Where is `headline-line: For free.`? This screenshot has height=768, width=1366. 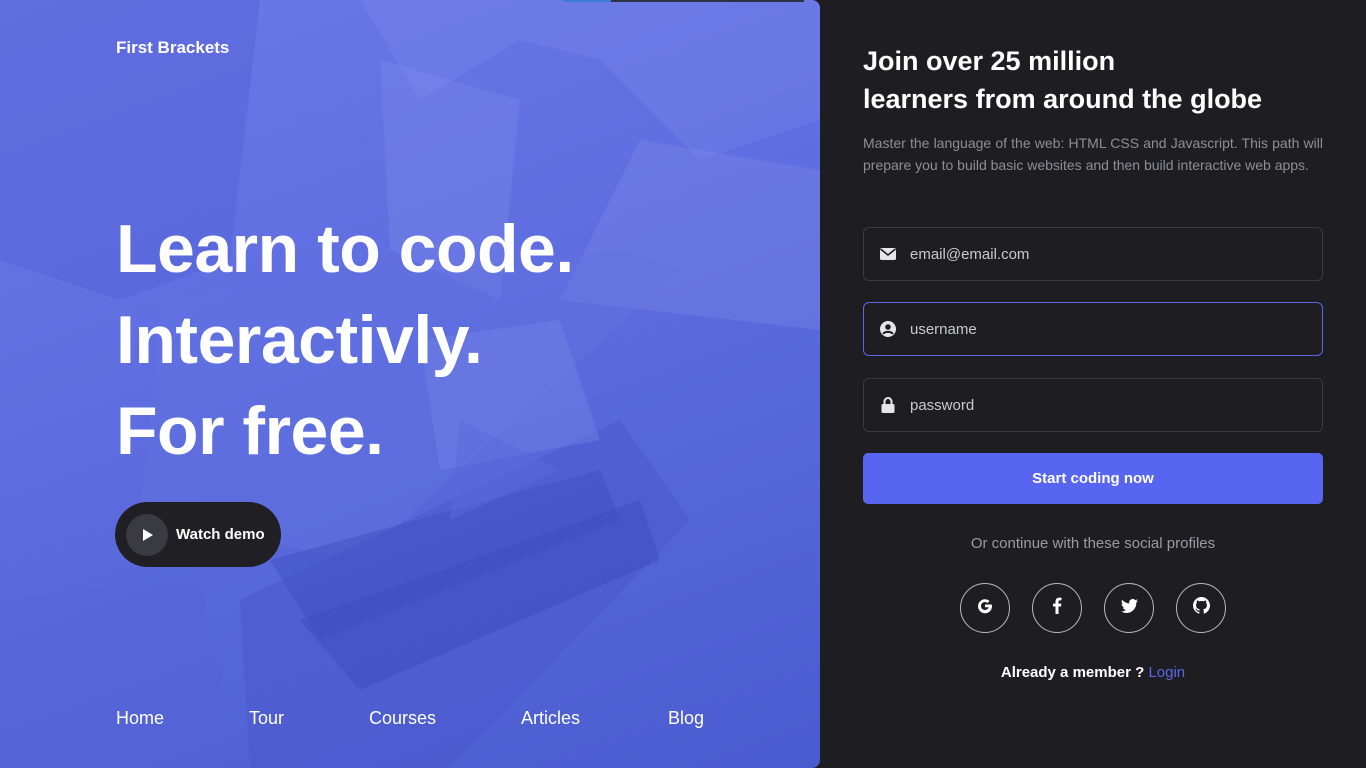
headline-line: For free. is located at coordinates (250, 431).